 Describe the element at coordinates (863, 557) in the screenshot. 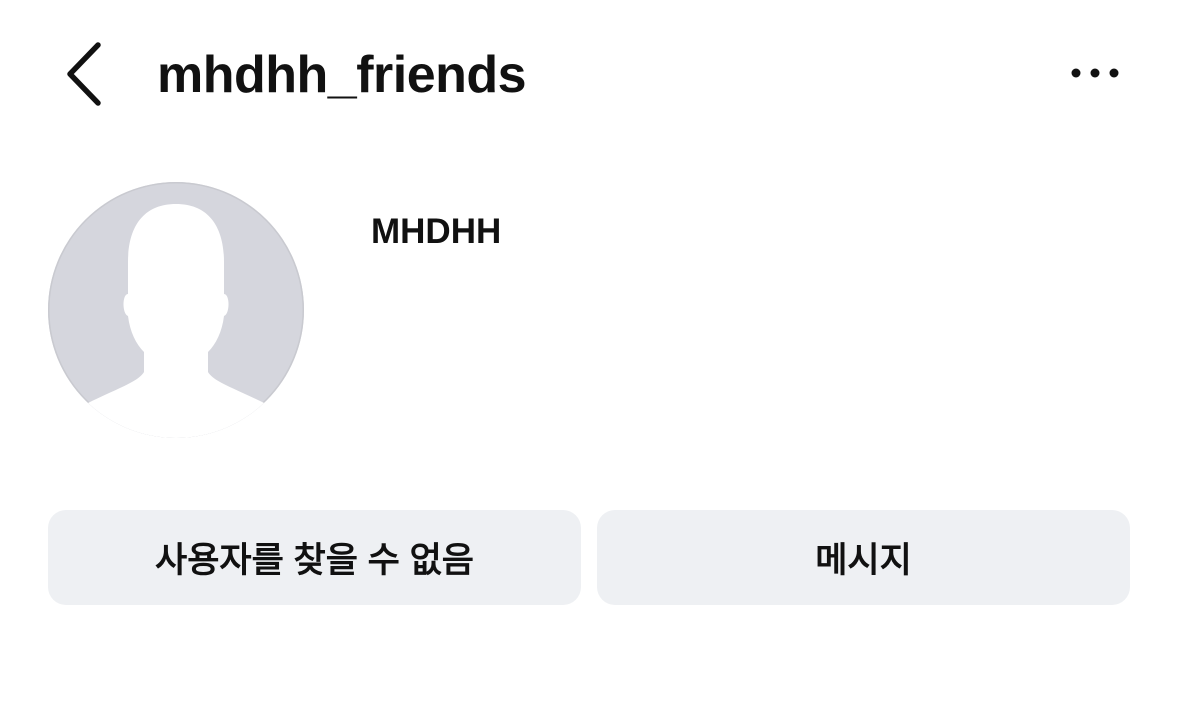

I see `message-button: 메시지` at that location.